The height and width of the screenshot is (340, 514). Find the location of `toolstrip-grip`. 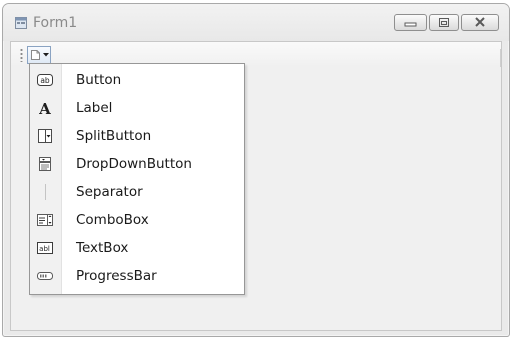

toolstrip-grip is located at coordinates (21, 55).